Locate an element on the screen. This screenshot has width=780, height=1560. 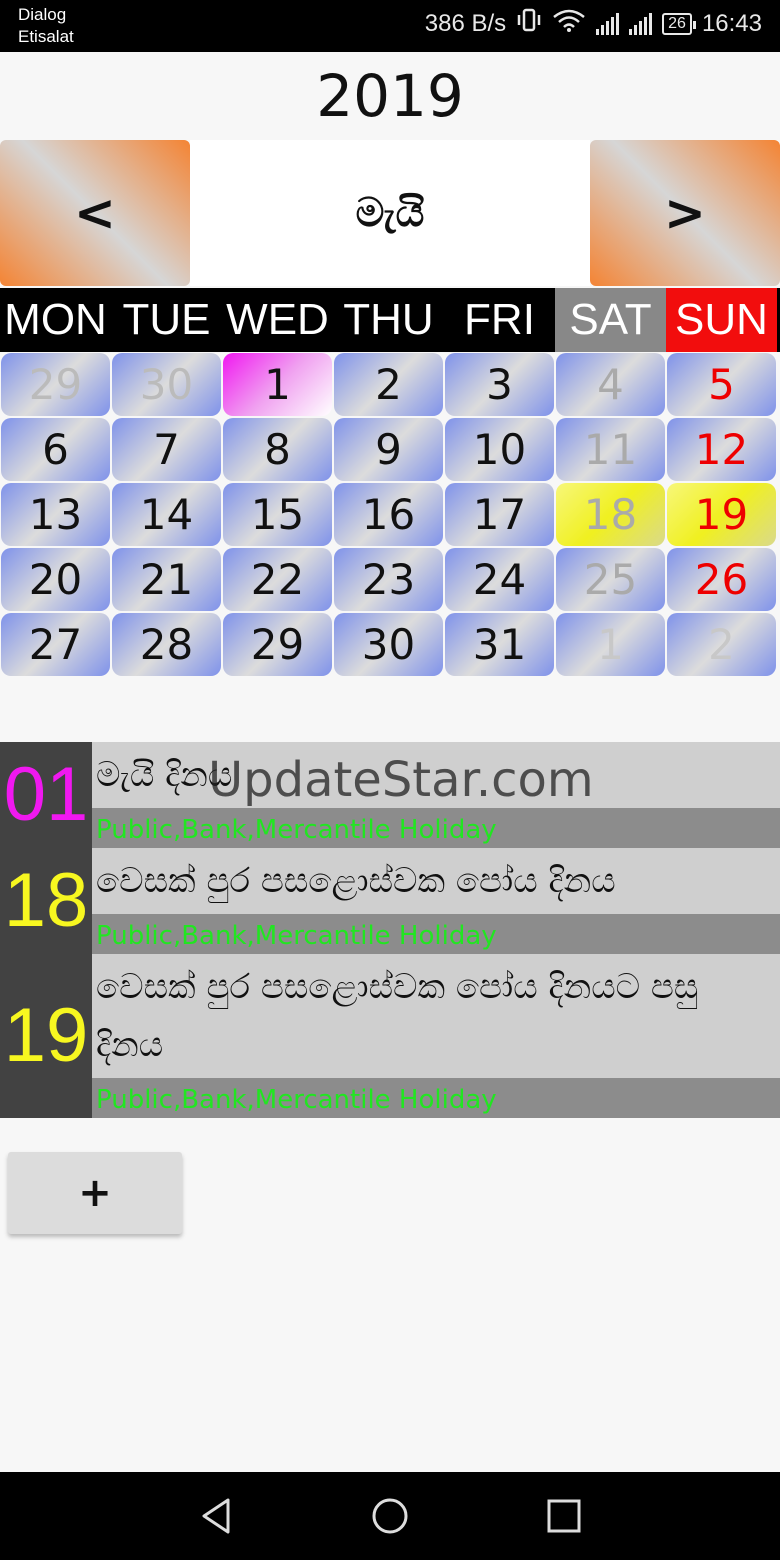
status-bar: Dialog Etisalat 386 B/s 26 16:43 is located at coordinates (390, 26).